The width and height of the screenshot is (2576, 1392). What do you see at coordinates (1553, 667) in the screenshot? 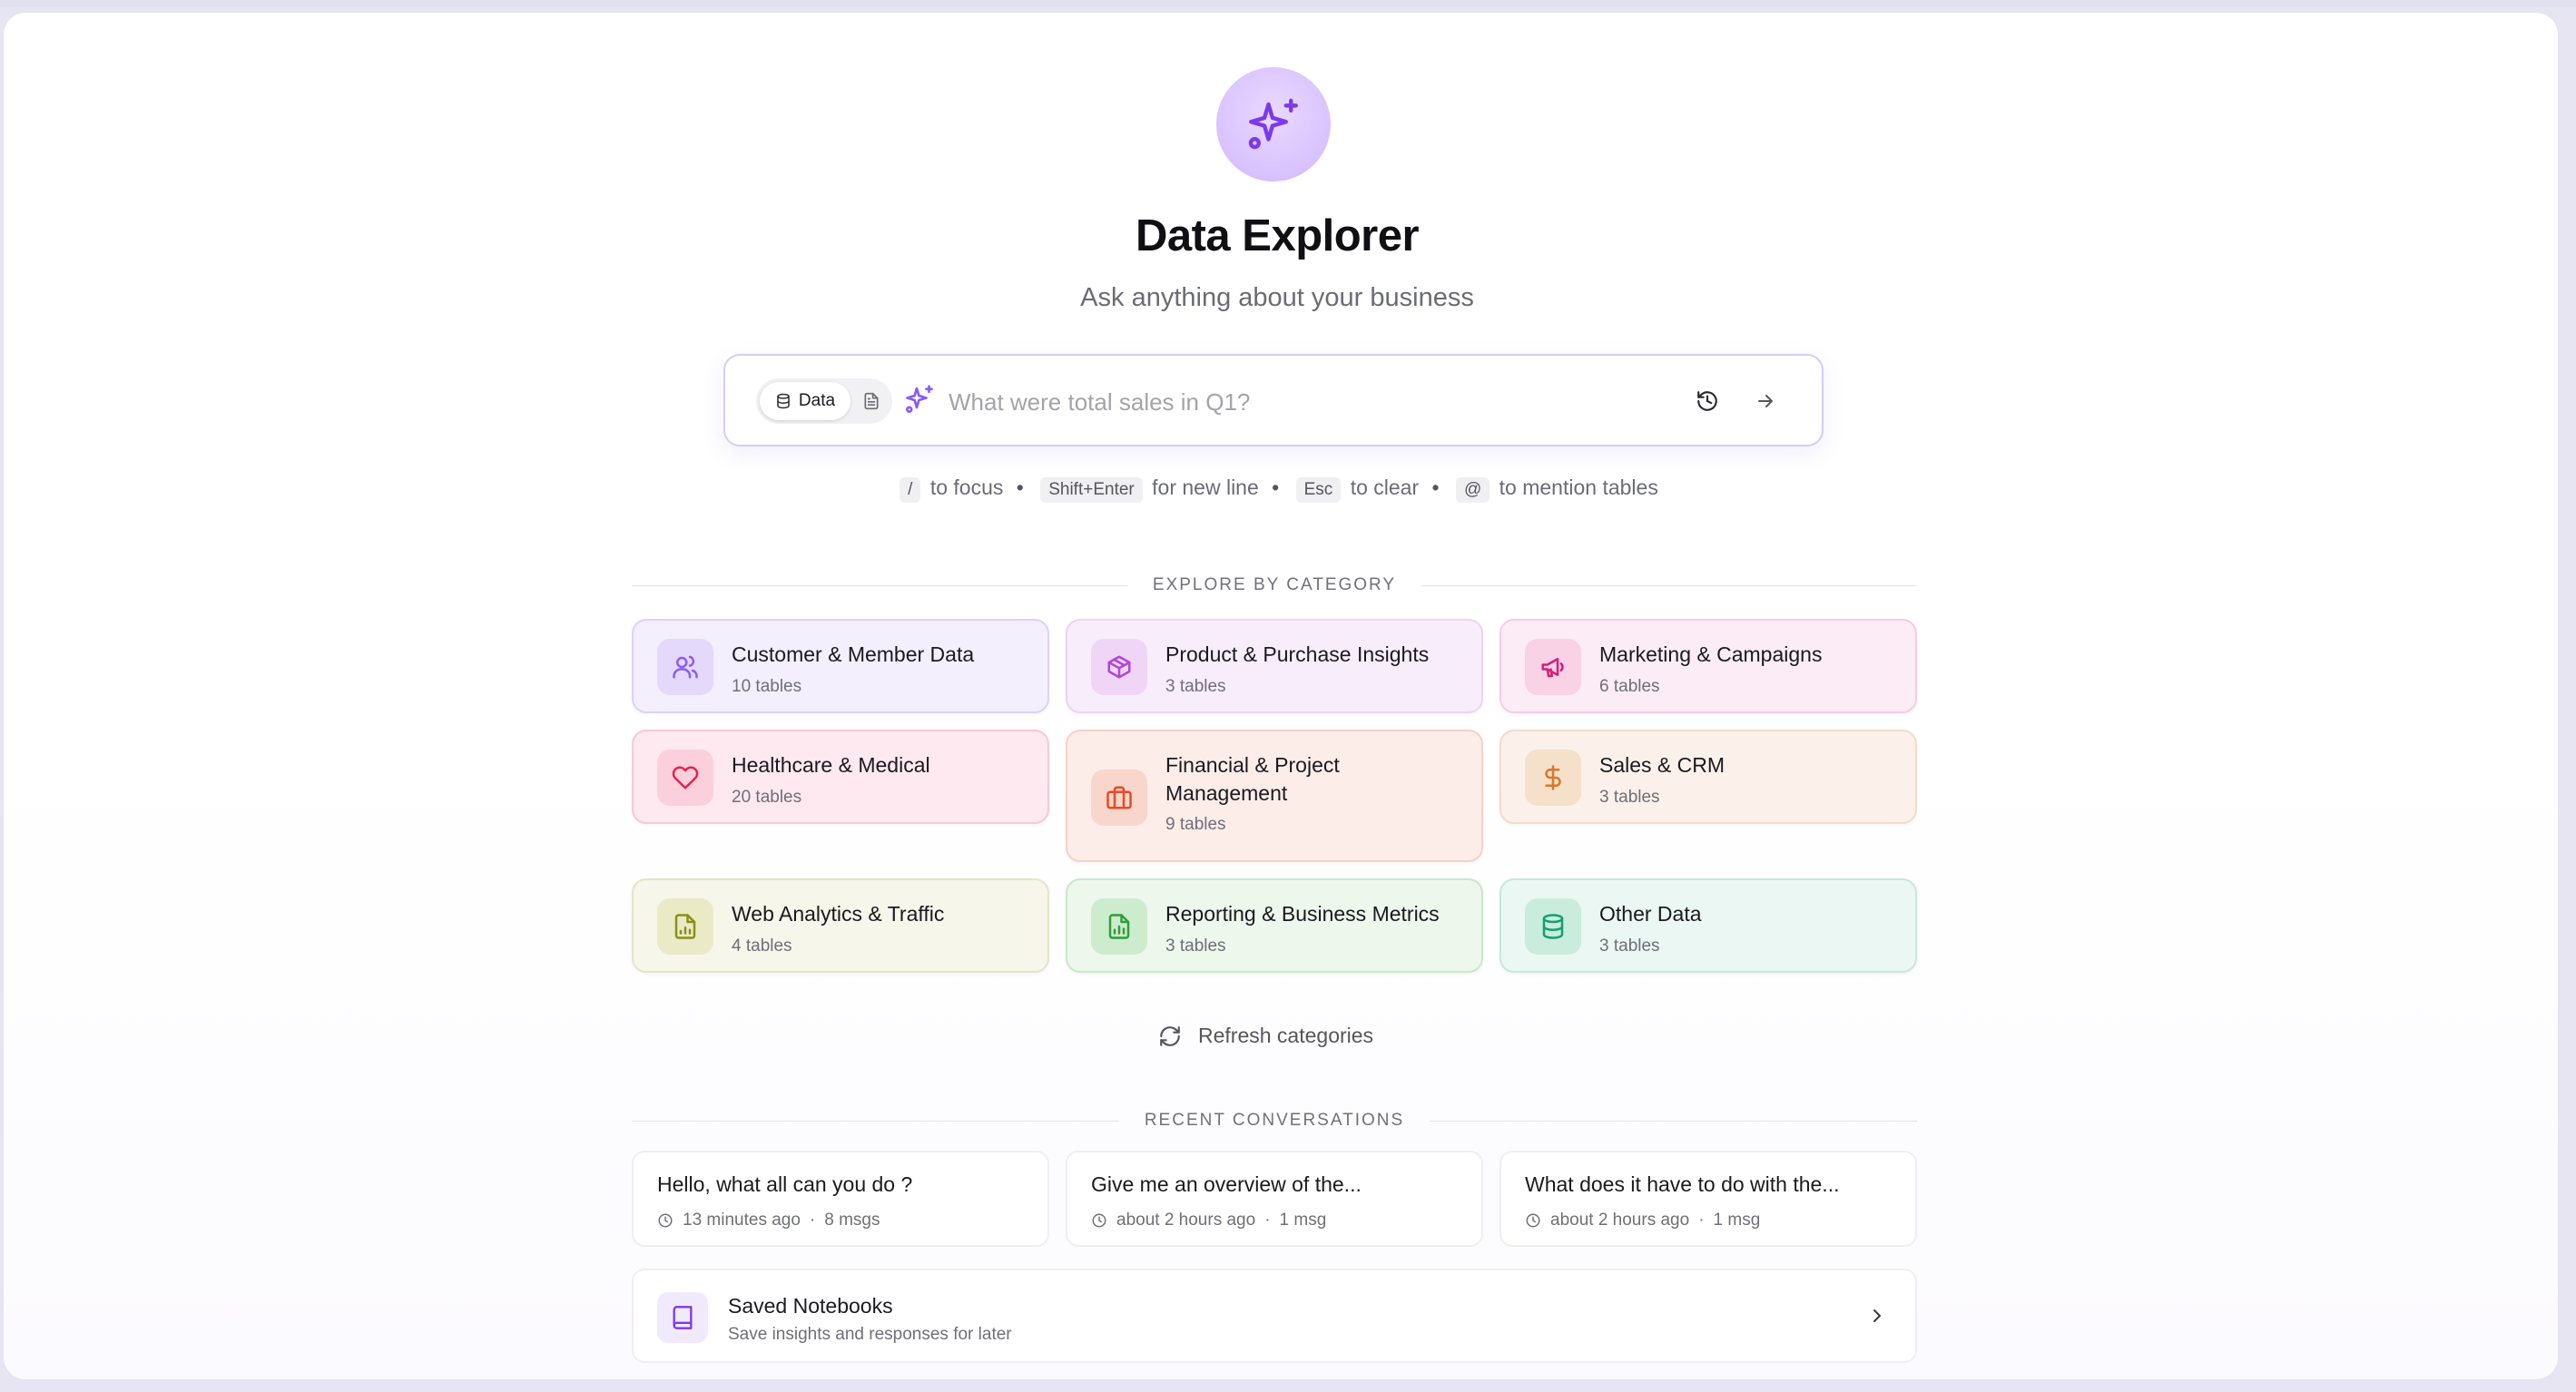
I see `megaphone-icon` at bounding box center [1553, 667].